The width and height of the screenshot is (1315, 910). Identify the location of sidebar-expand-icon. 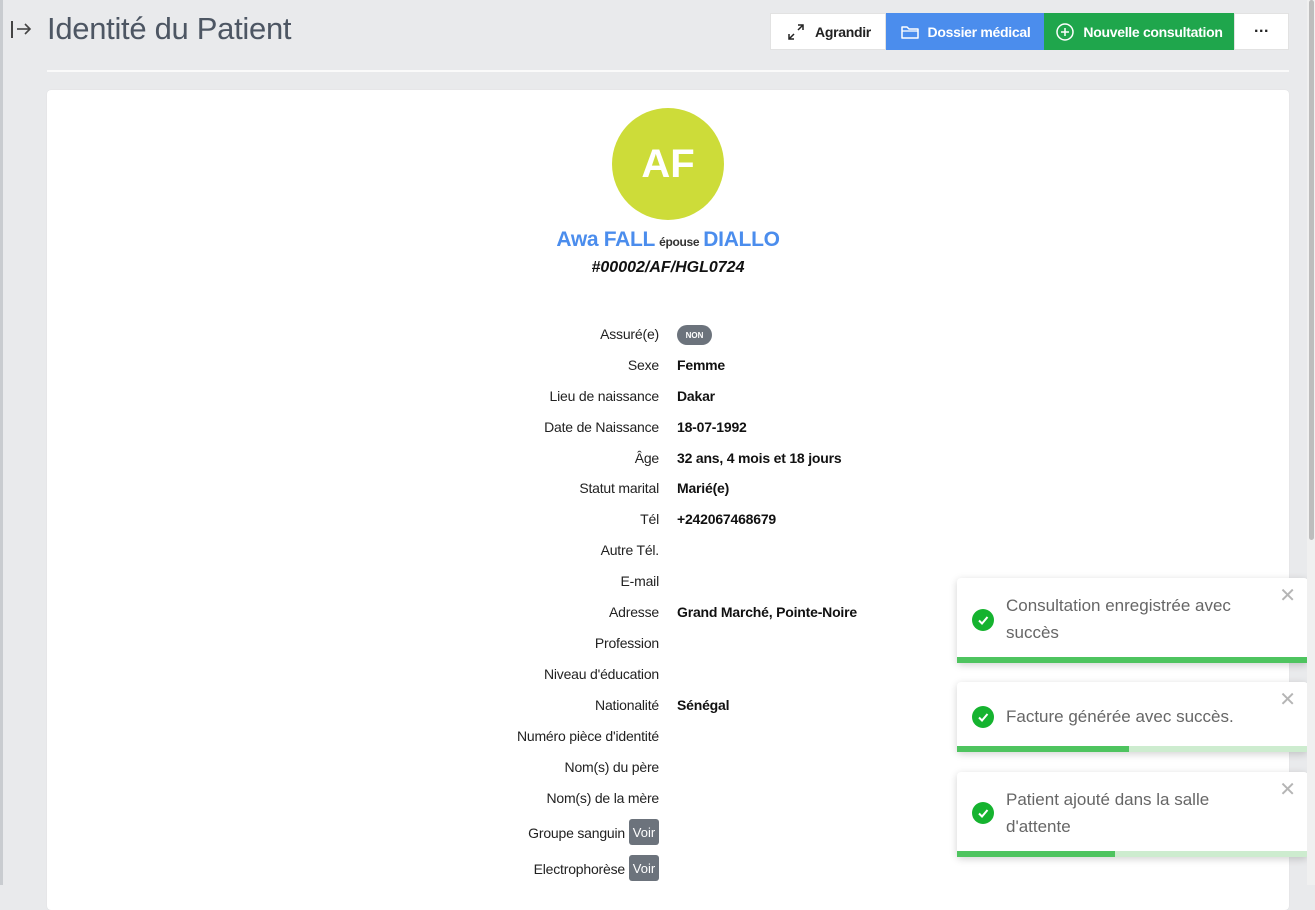
(21, 31).